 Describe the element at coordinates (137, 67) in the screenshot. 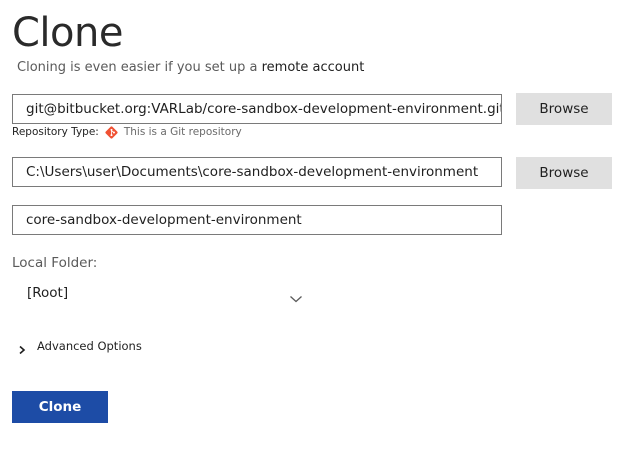

I see `subtitle-text: Cloning is even easier if you set up a` at that location.